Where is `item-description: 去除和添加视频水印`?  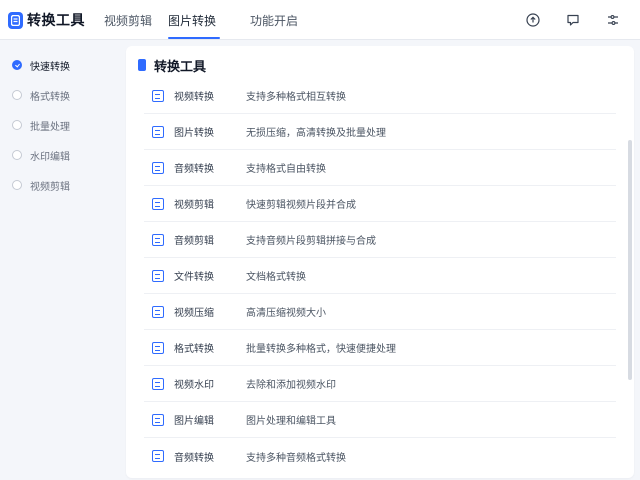
item-description: 去除和添加视频水印 is located at coordinates (291, 385).